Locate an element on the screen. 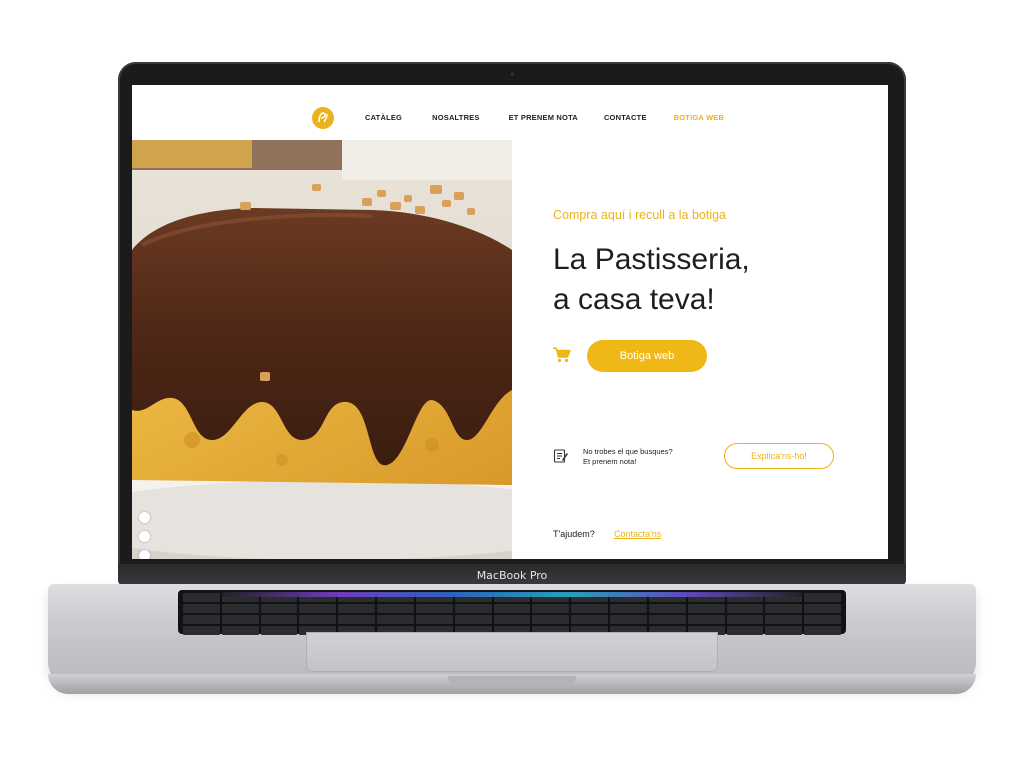 This screenshot has height=768, width=1024. contact-link: Contacta'ns is located at coordinates (637, 534).